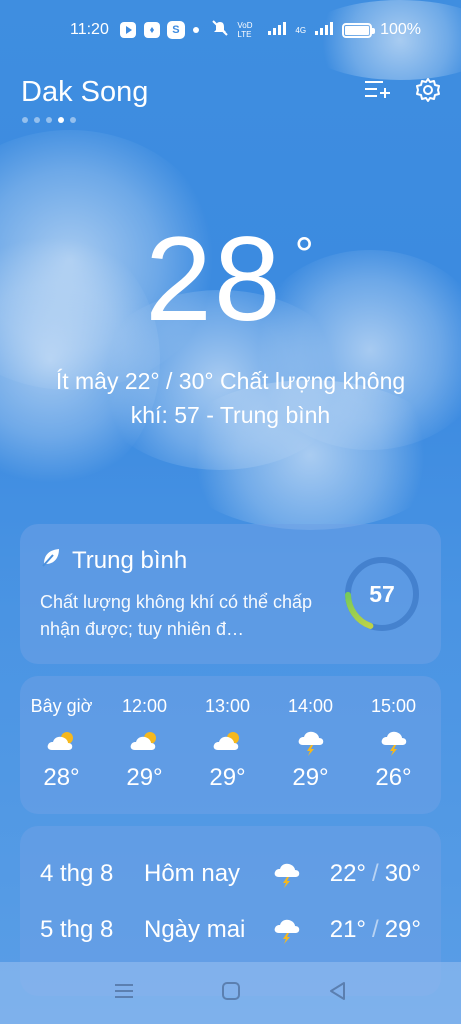 The height and width of the screenshot is (1024, 461). What do you see at coordinates (61, 777) in the screenshot?
I see `hour-temperature: 28°` at bounding box center [61, 777].